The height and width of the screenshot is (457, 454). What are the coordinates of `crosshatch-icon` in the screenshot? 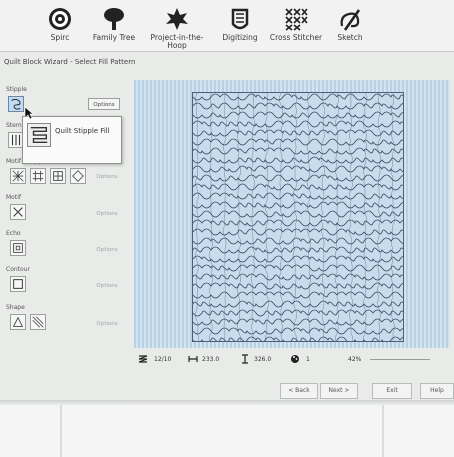 It's located at (38, 176).